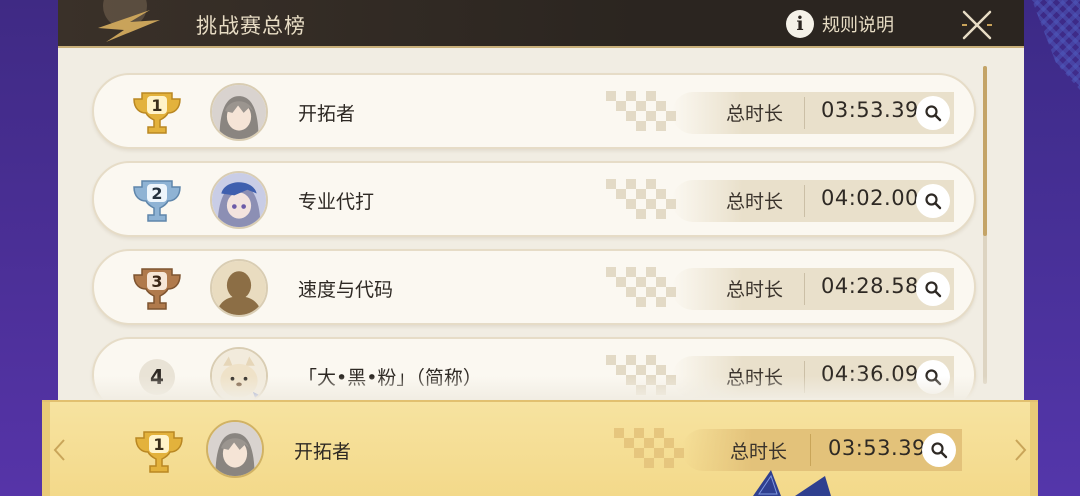 The width and height of the screenshot is (1080, 496). I want to click on total-time-value: 04:28.58, so click(870, 286).